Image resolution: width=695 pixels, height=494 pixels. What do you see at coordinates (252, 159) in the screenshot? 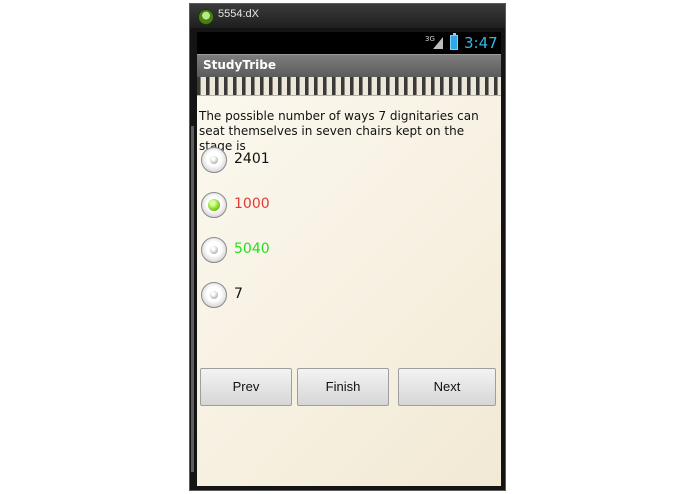
I see `option-label: 2401` at bounding box center [252, 159].